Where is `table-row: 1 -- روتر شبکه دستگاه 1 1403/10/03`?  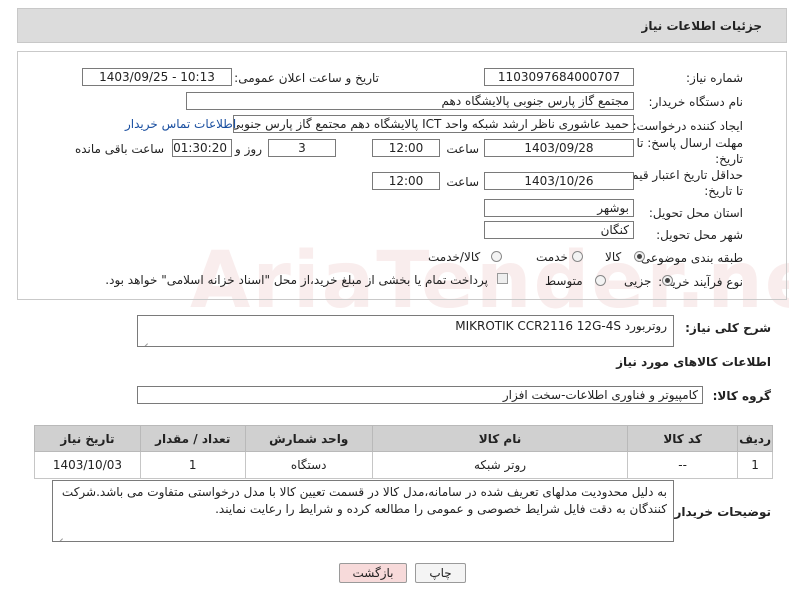
table-row: 1 -- روتر شبکه دستگاه 1 1403/10/03 is located at coordinates (403, 465).